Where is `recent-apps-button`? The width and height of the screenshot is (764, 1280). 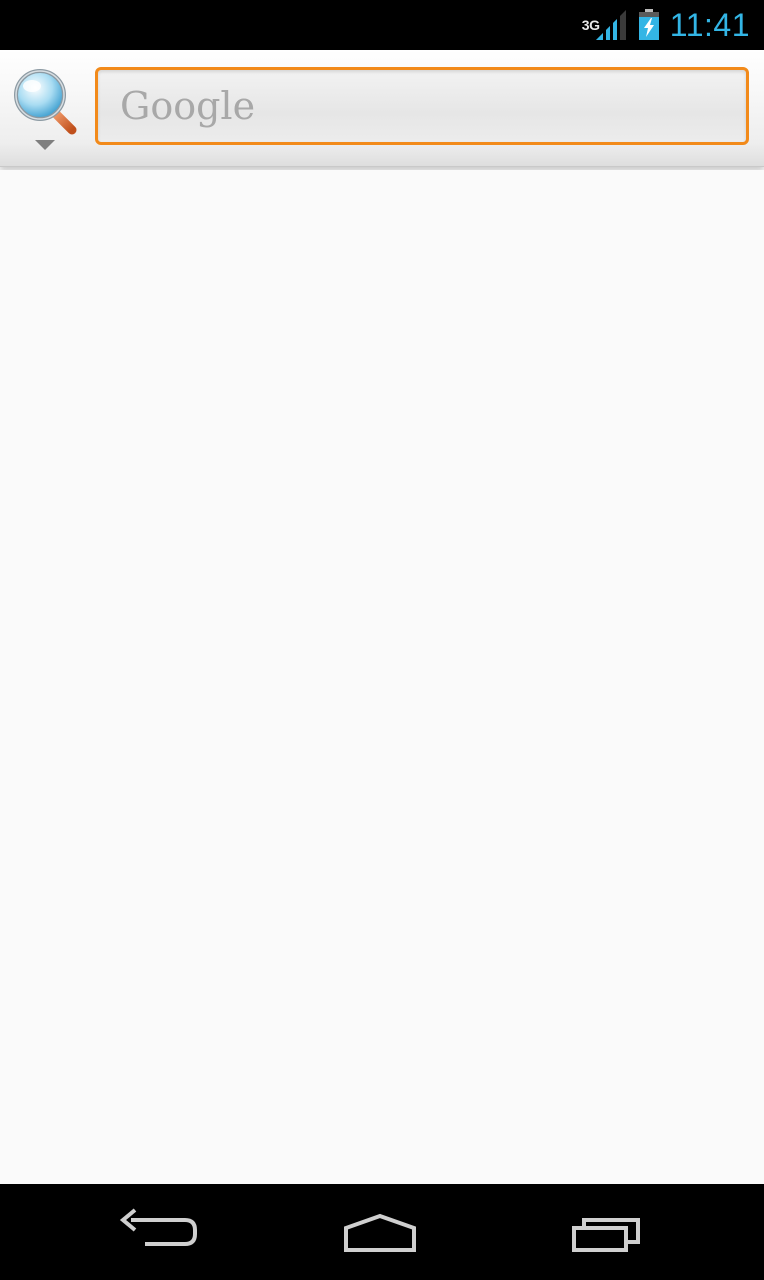 recent-apps-button is located at coordinates (606, 1232).